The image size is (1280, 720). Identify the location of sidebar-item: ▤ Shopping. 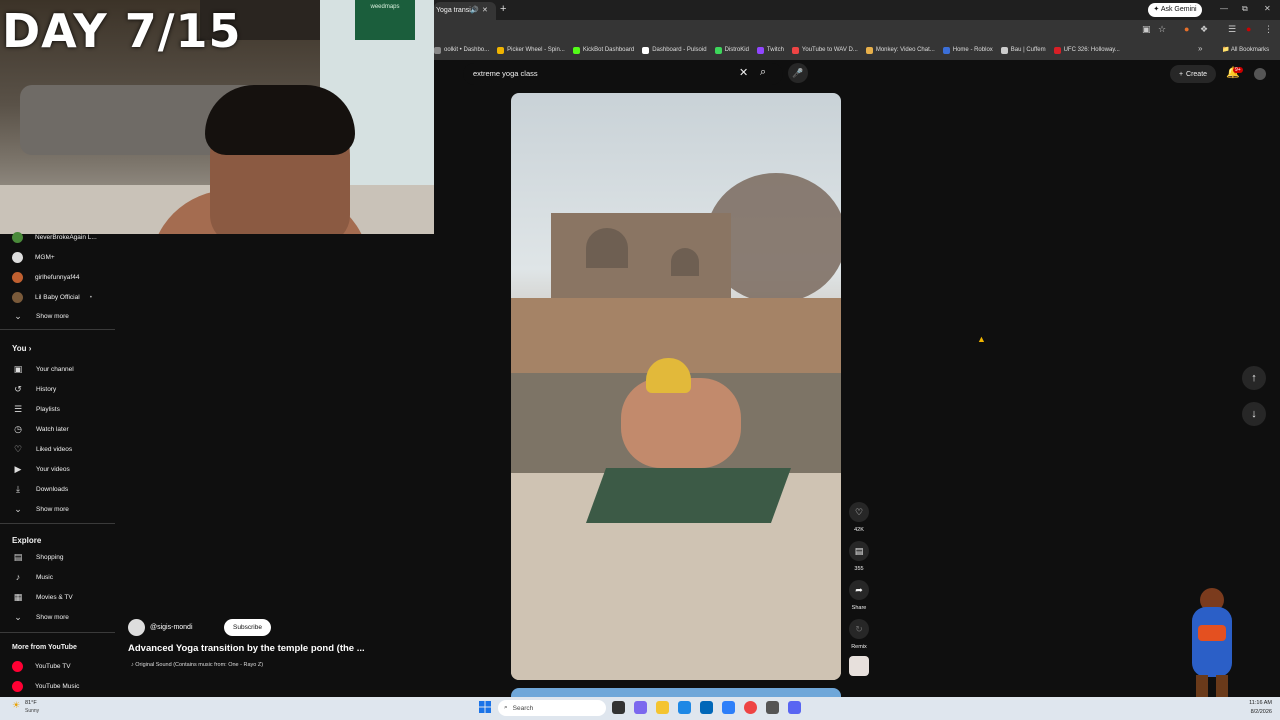
(38, 557).